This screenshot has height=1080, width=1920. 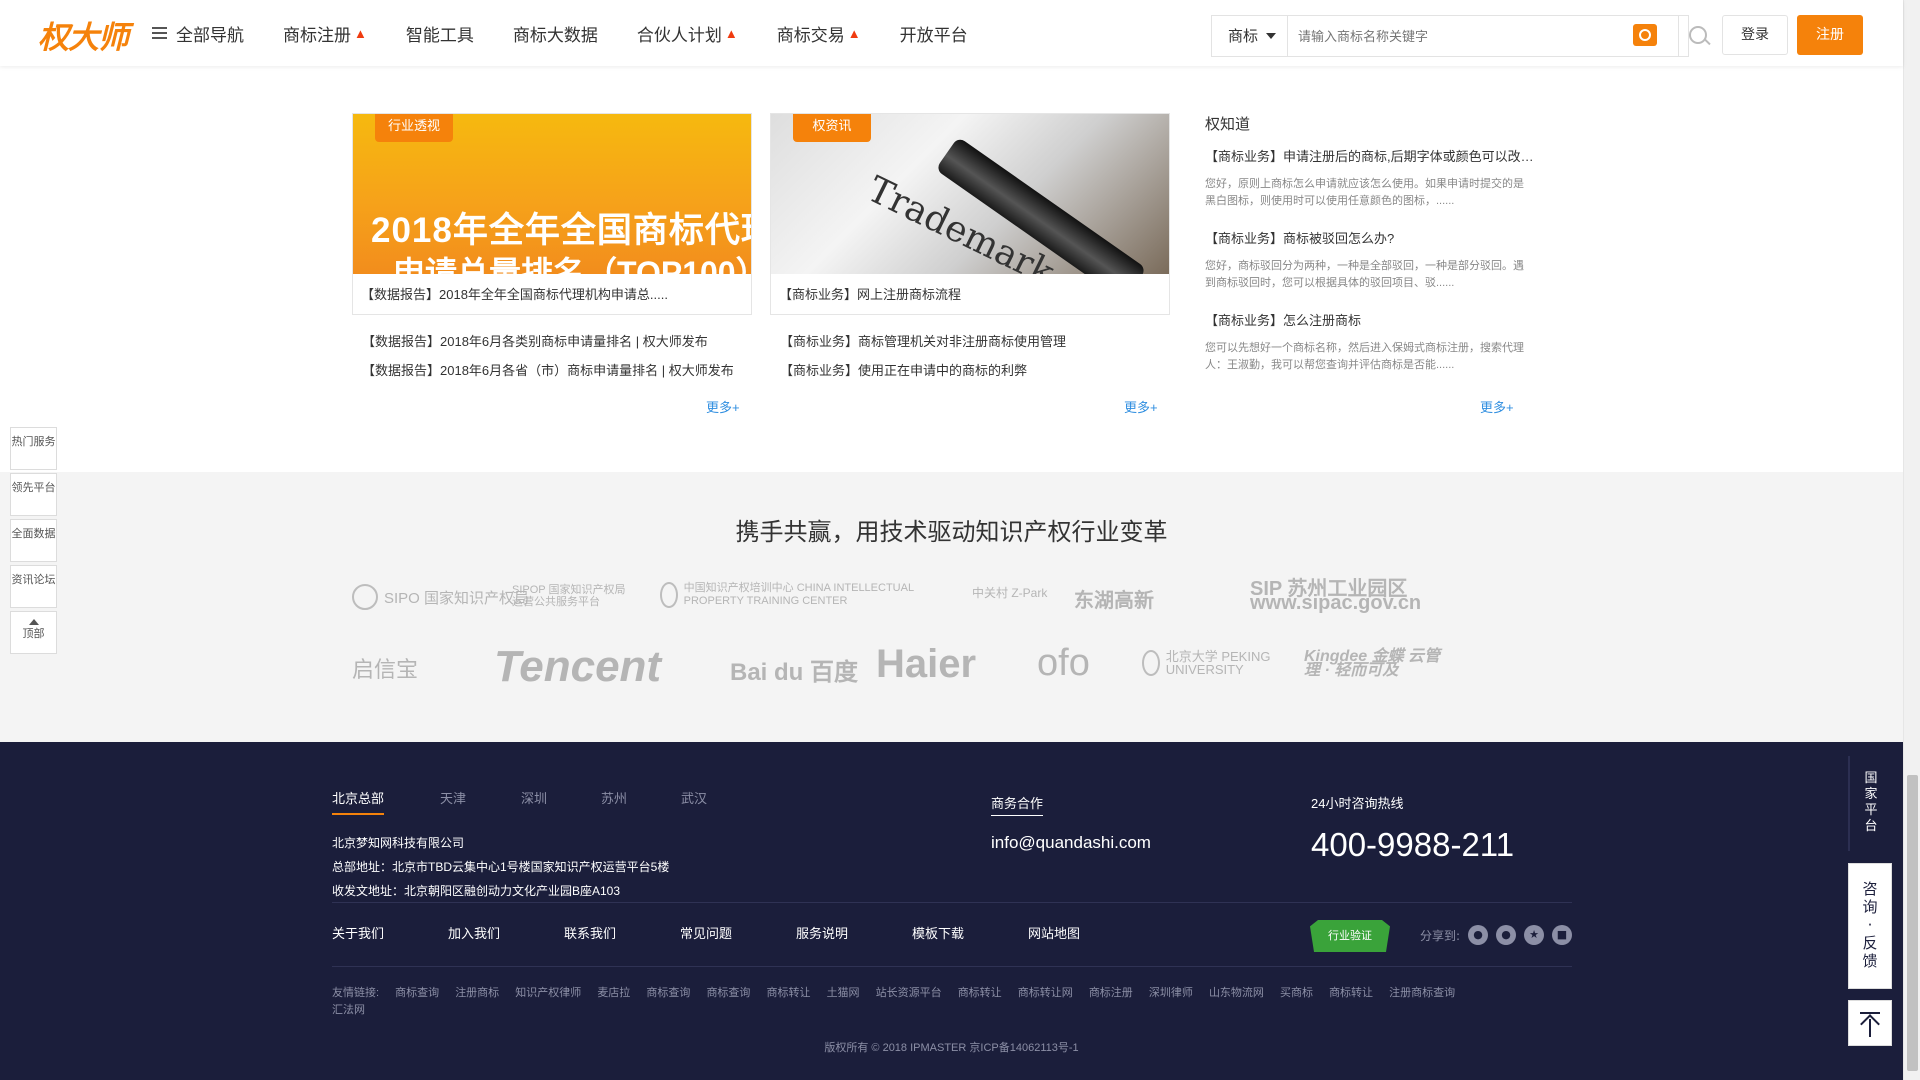 I want to click on left-floating-menu: 热门服务 领先平台 全面数据 资讯论坛 顶部, so click(x=33, y=542).